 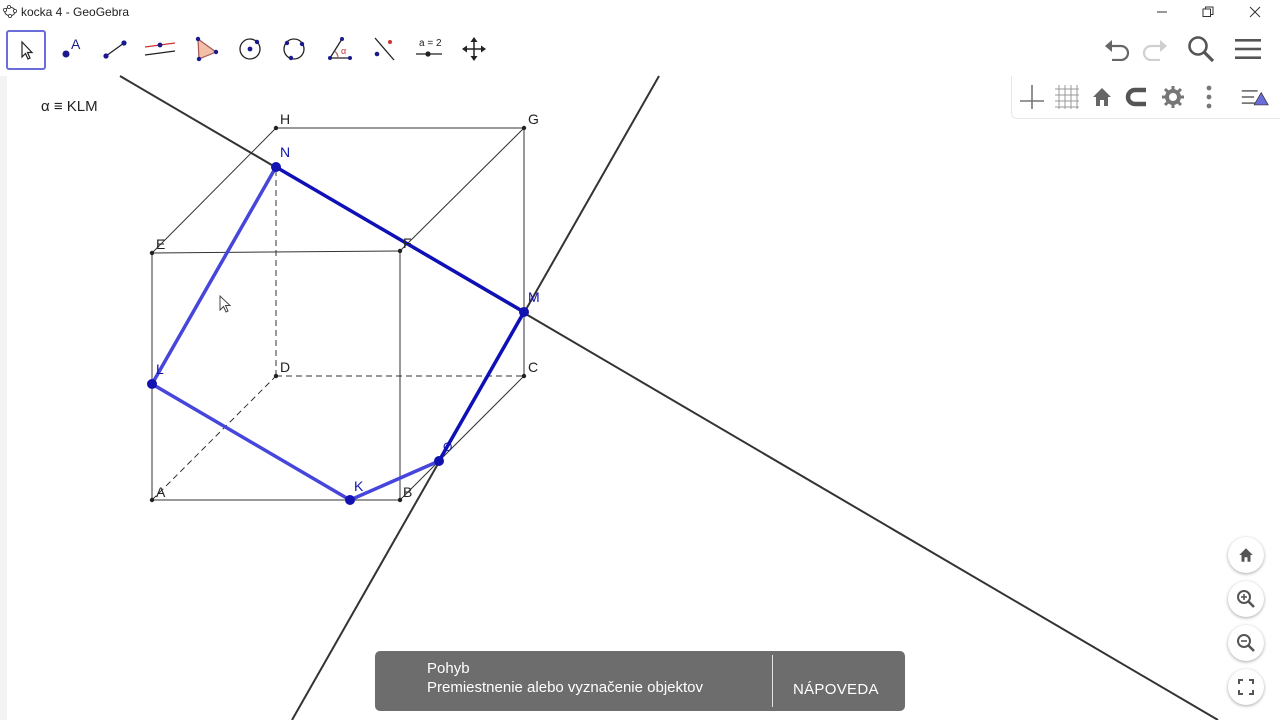 I want to click on point-l, so click(x=152, y=384).